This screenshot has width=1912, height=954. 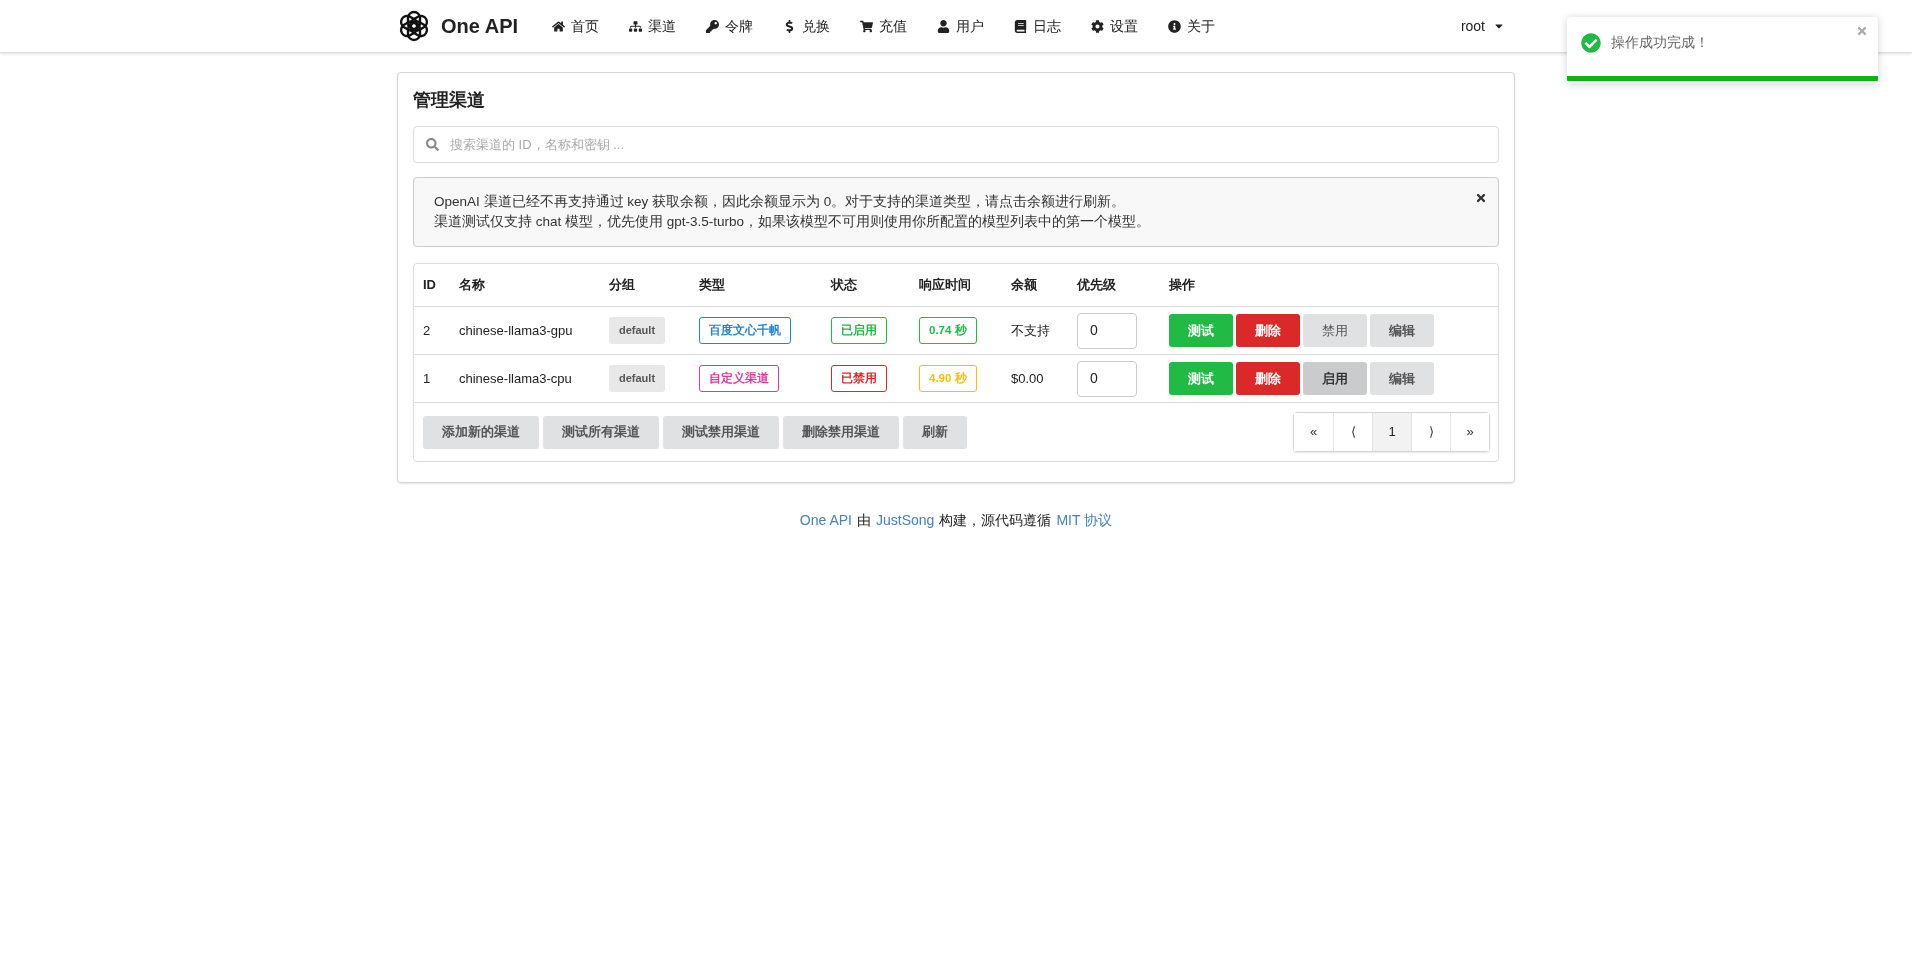 I want to click on card-title: 管理渠道, so click(x=449, y=100).